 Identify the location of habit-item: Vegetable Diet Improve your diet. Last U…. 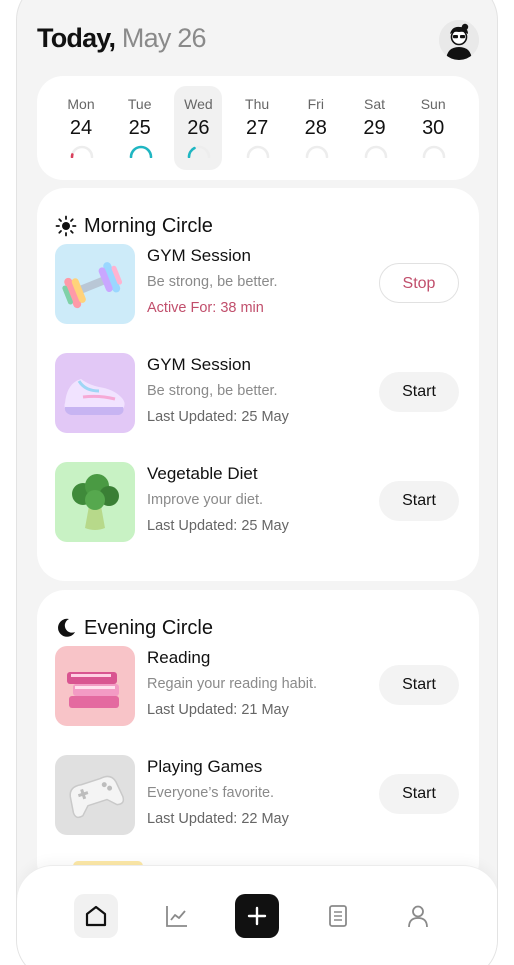
(258, 503).